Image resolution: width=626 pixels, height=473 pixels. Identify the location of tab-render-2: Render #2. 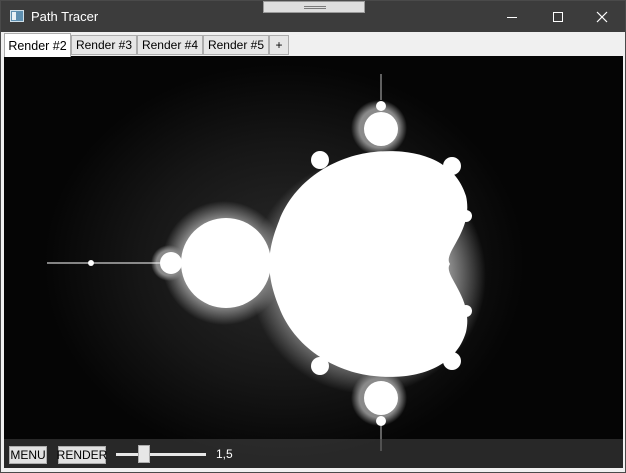
(37, 45).